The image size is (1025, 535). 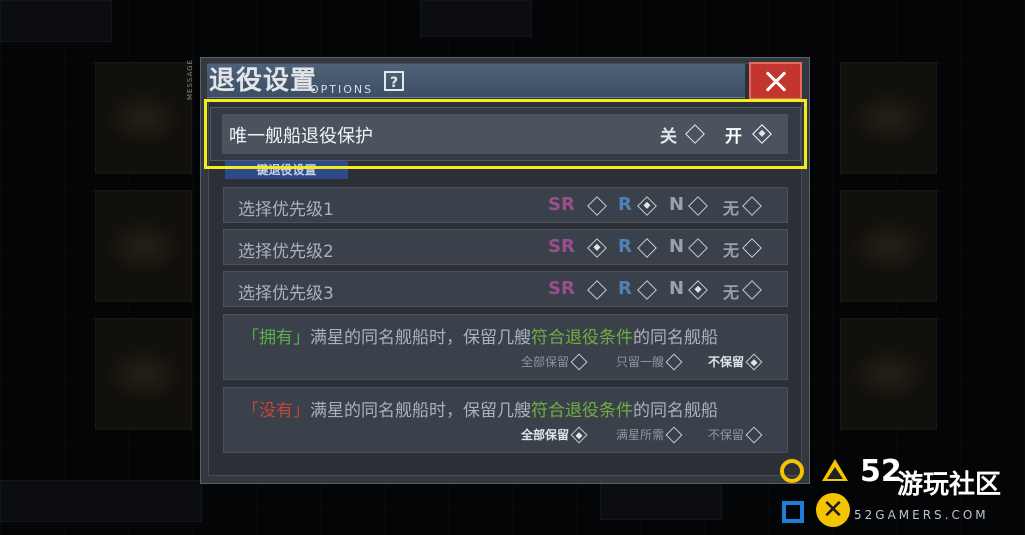 I want to click on close-button, so click(x=775, y=81).